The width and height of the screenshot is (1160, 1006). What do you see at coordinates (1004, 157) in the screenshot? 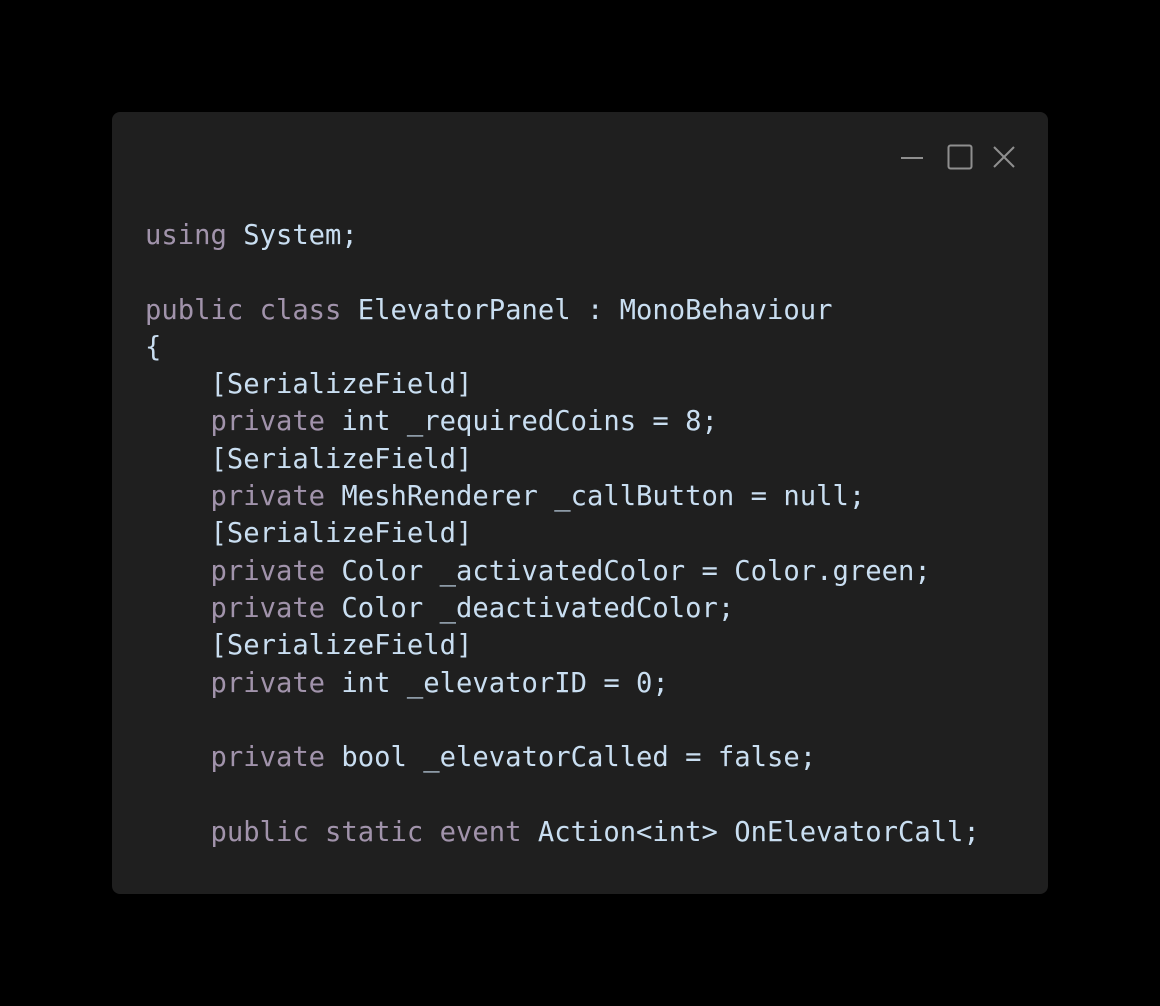
I see `close-icon` at bounding box center [1004, 157].